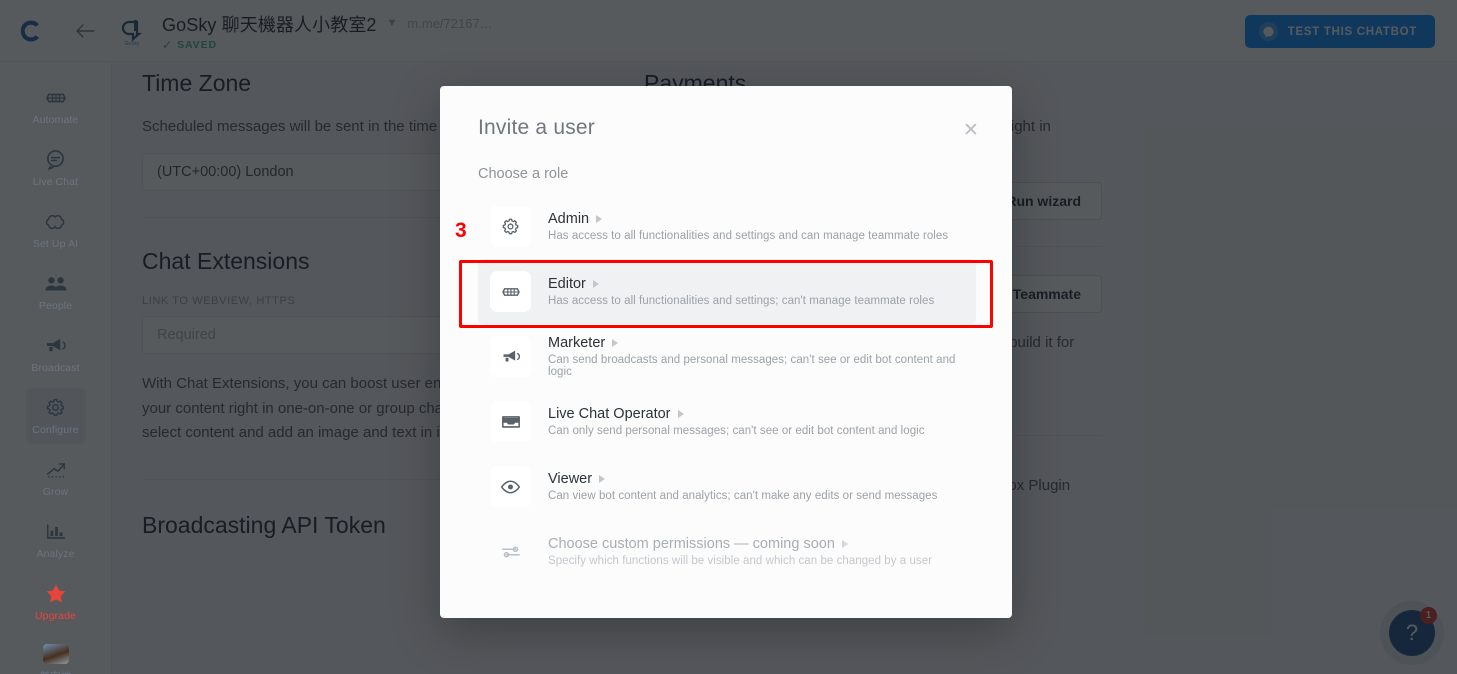 The image size is (1457, 674). I want to click on sidebar-item-label: Automate, so click(55, 119).